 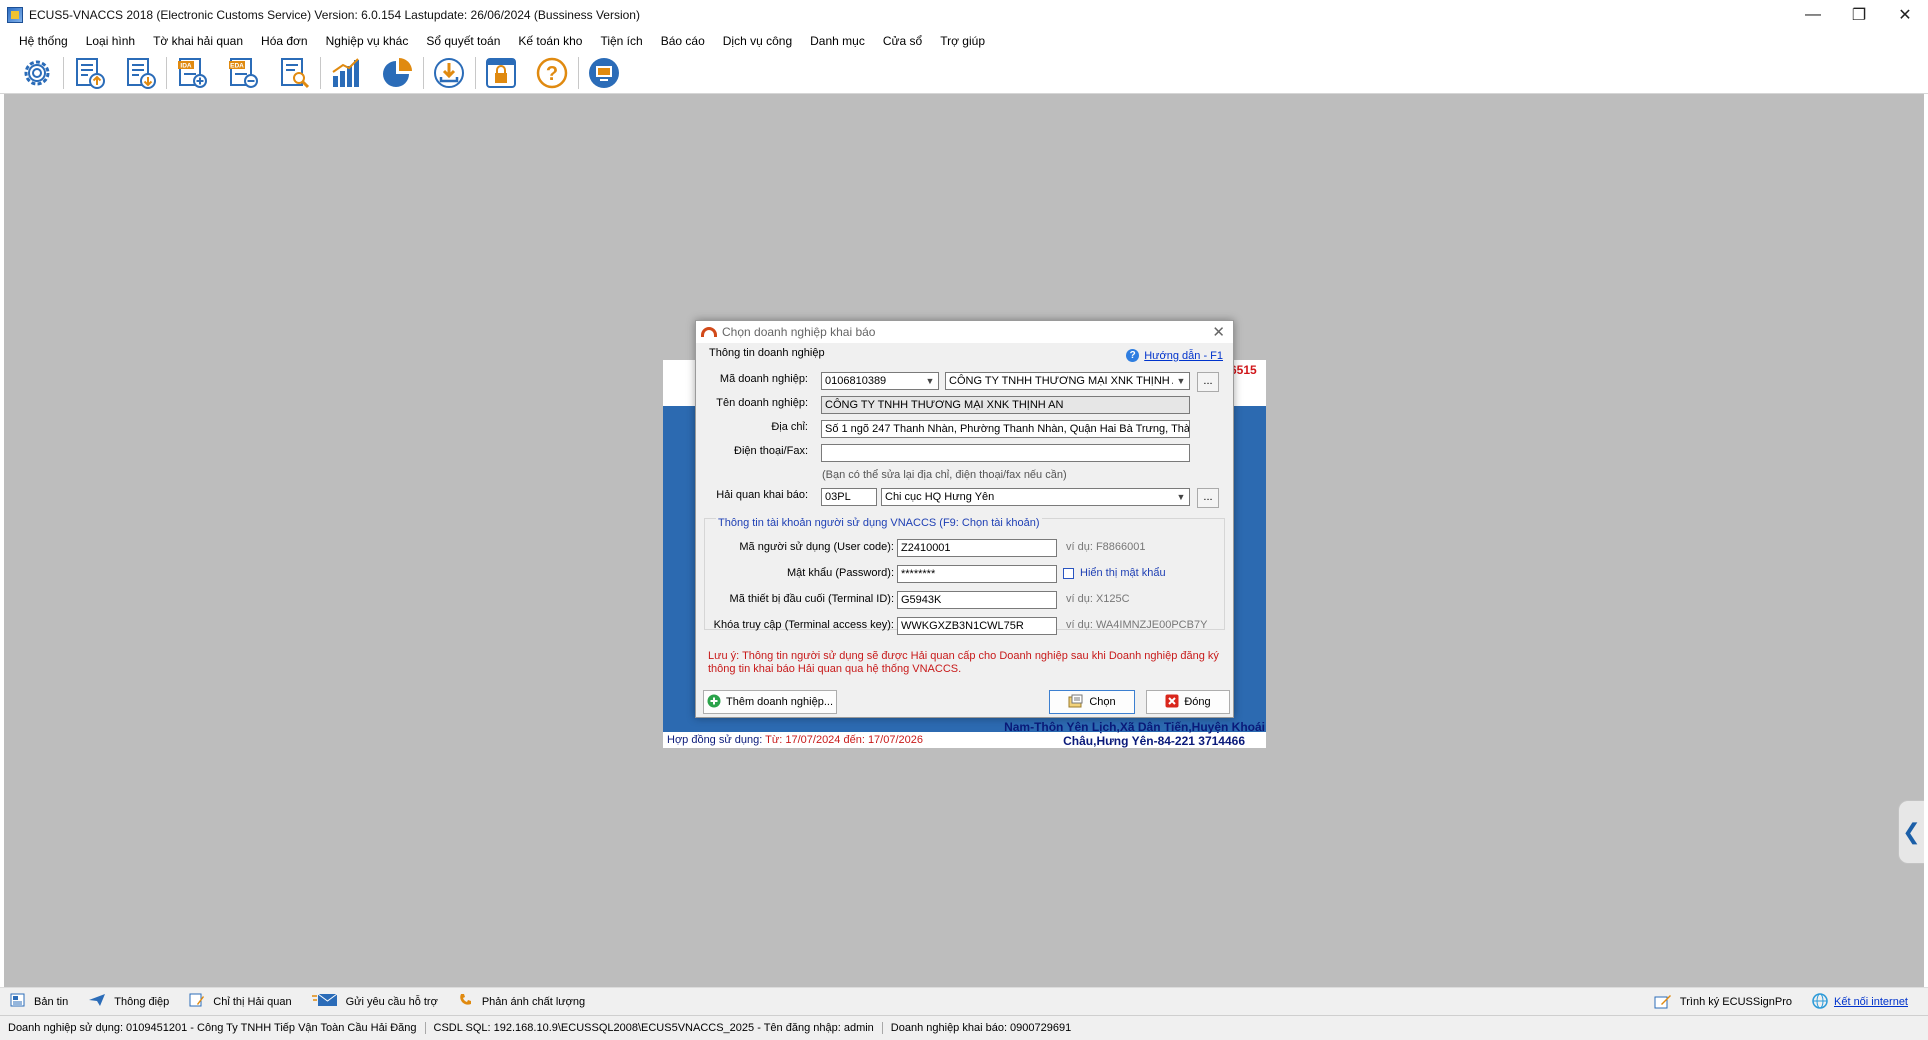 I want to click on menu-bao-cao: Báo cáo, so click(x=683, y=41).